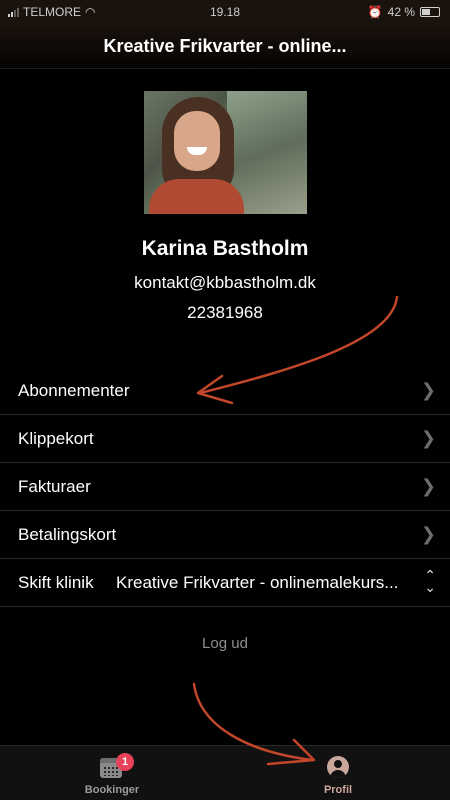 This screenshot has width=450, height=800. What do you see at coordinates (74, 390) in the screenshot?
I see `menu-item-label: Abonnementer` at bounding box center [74, 390].